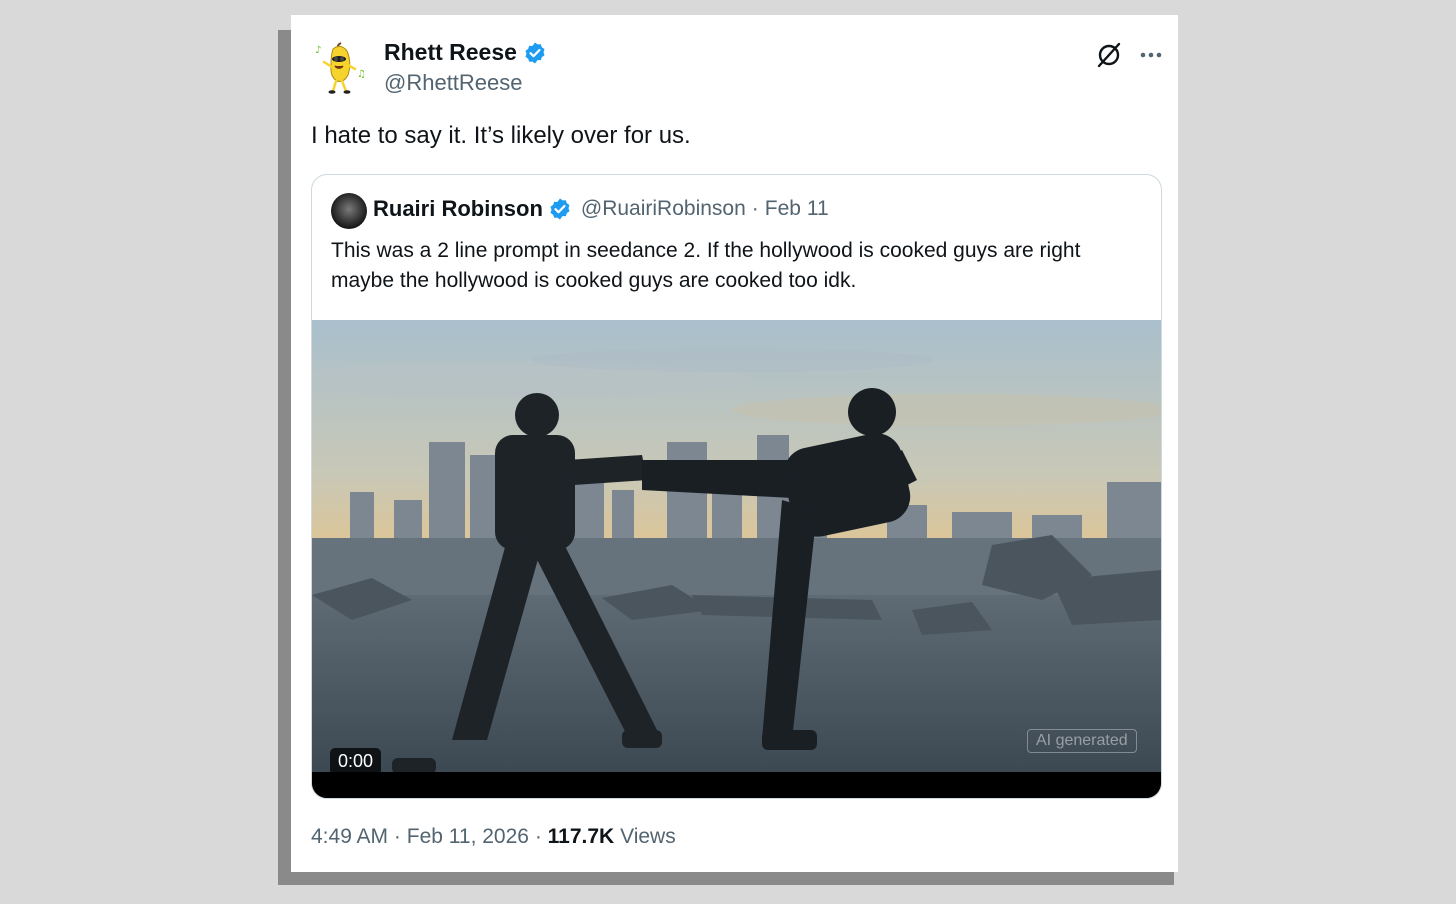  What do you see at coordinates (663, 209) in the screenshot?
I see `quoted-author-handle: @RuairiRobinson` at bounding box center [663, 209].